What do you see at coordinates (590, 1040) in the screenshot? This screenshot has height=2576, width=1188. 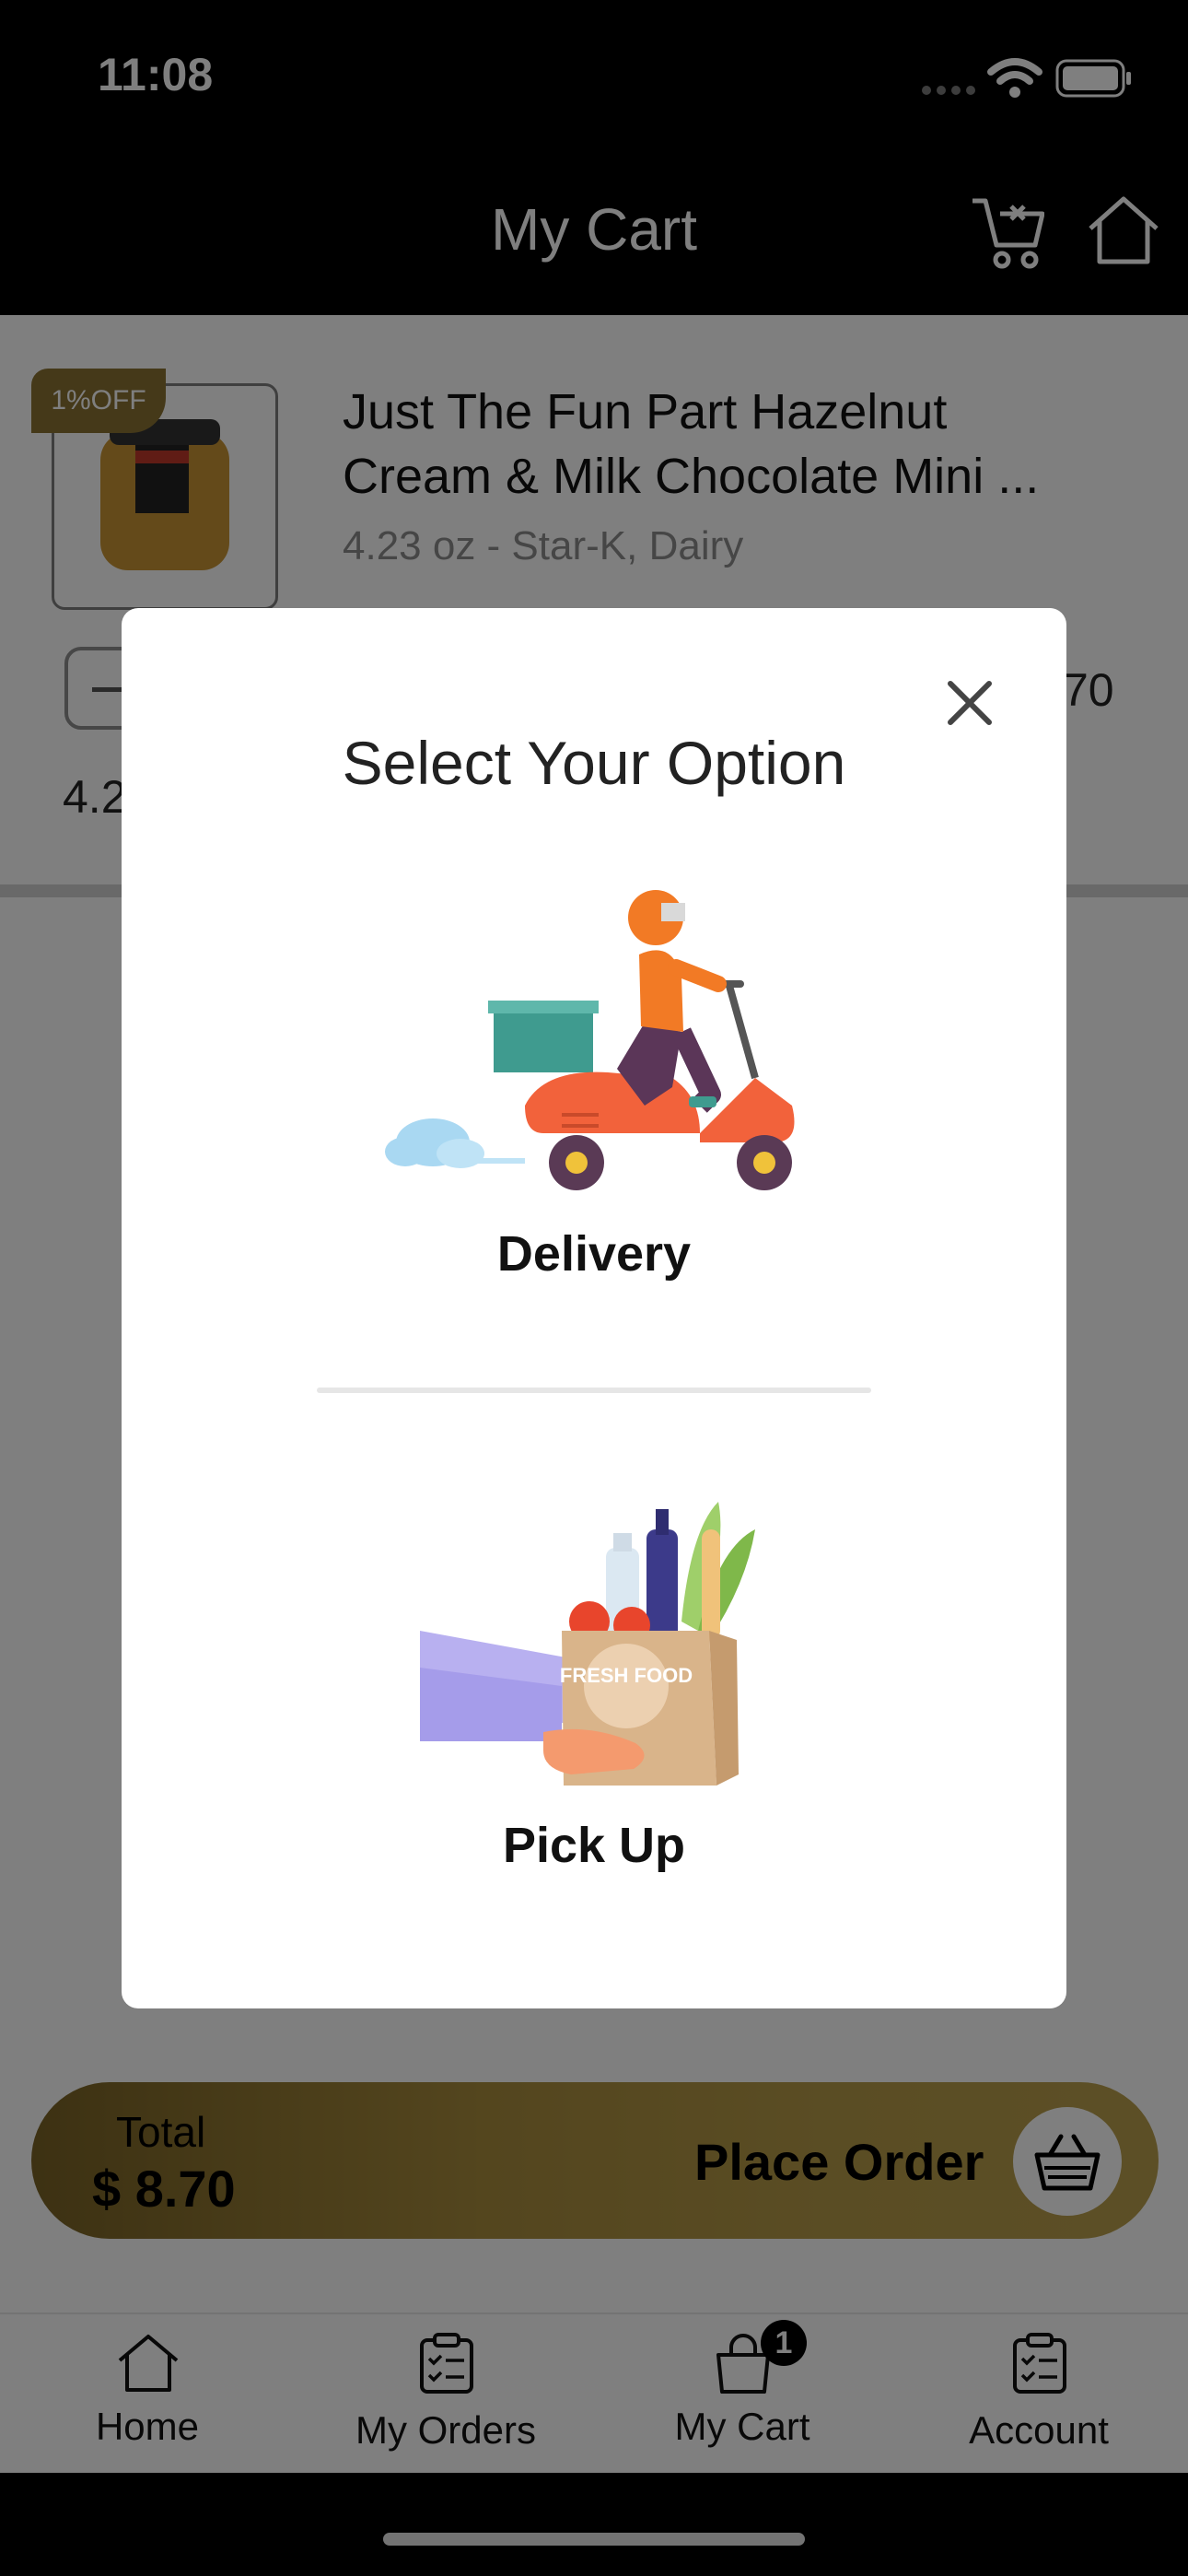 I see `delivery-scooter-illustration` at bounding box center [590, 1040].